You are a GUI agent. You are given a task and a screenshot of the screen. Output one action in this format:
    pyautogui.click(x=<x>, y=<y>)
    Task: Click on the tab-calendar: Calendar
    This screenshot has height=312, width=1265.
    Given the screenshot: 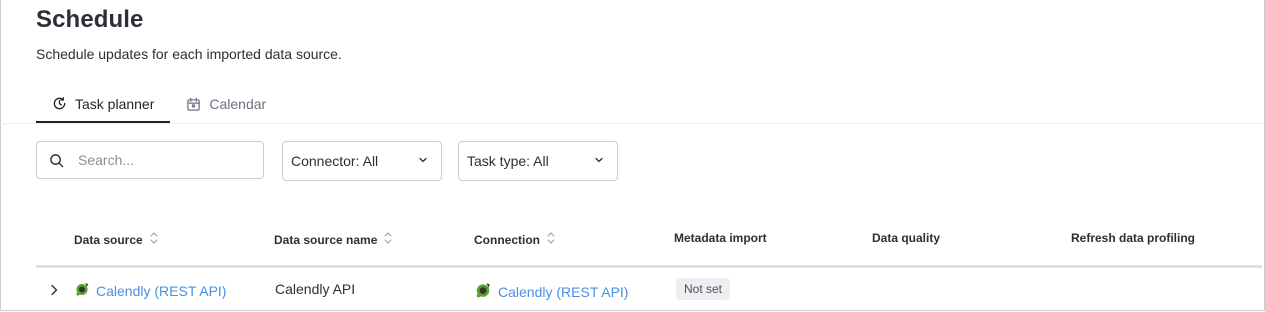 What is the action you would take?
    pyautogui.click(x=226, y=104)
    